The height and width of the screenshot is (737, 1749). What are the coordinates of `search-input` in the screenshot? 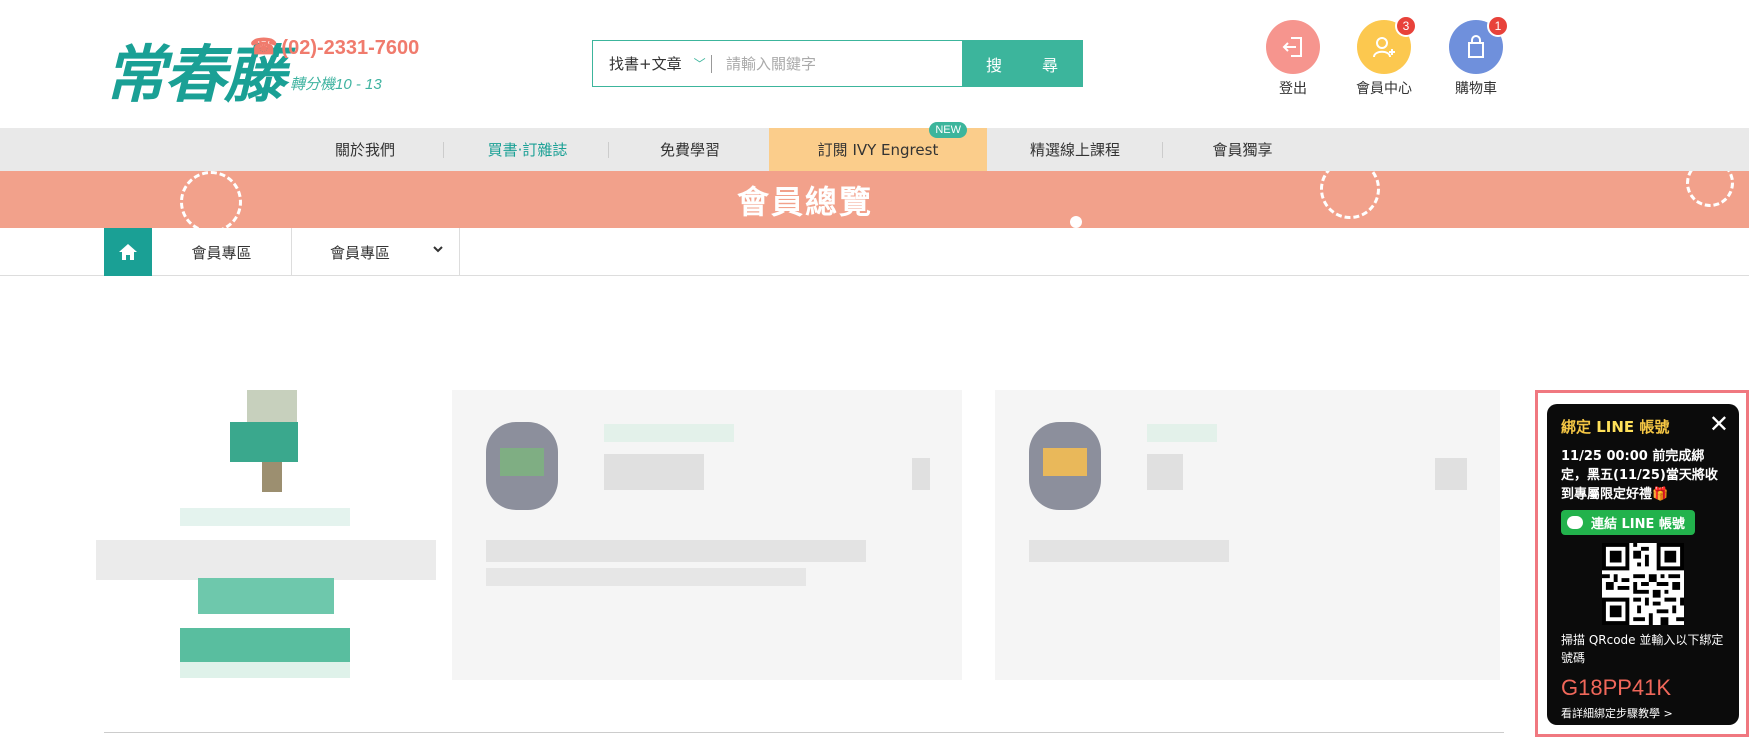 It's located at (837, 63).